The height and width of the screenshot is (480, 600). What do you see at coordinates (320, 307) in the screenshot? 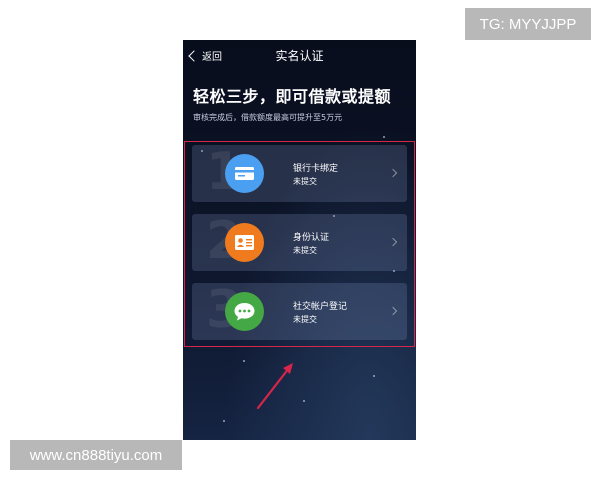
I see `card-title: 社交帐户登记` at bounding box center [320, 307].